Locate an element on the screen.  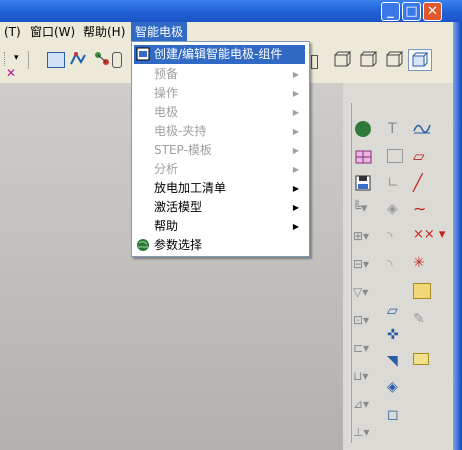
angle-icon: ∟ is located at coordinates (393, 183).